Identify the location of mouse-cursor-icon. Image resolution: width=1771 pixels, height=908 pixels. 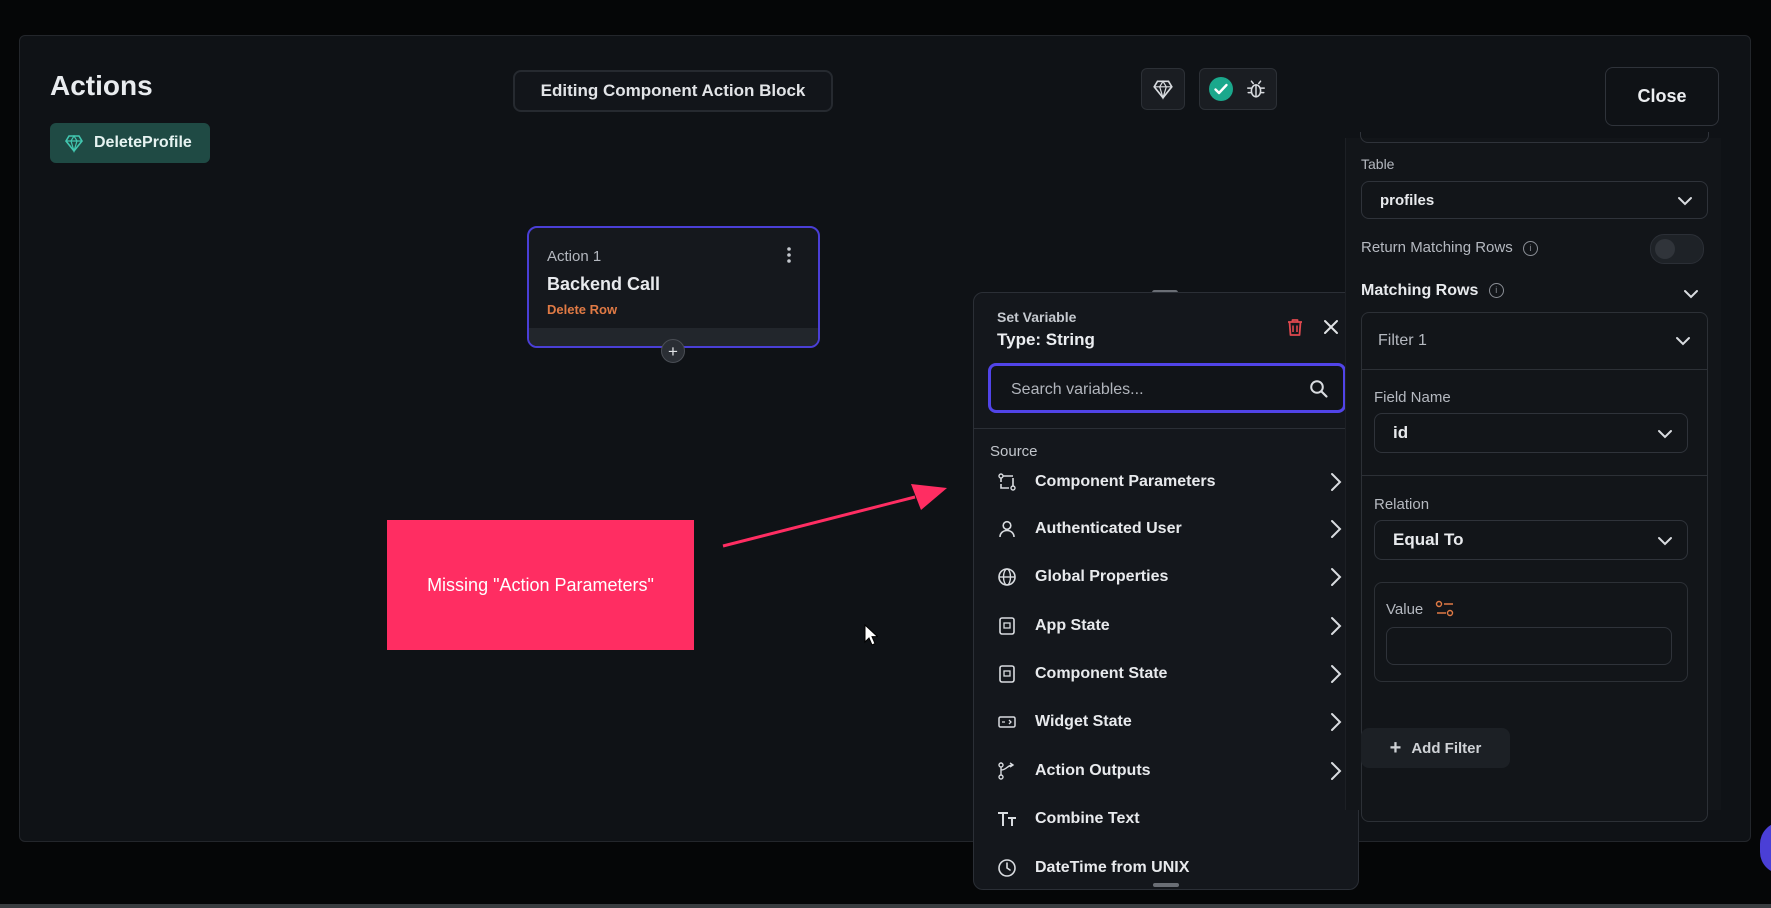
(871, 635).